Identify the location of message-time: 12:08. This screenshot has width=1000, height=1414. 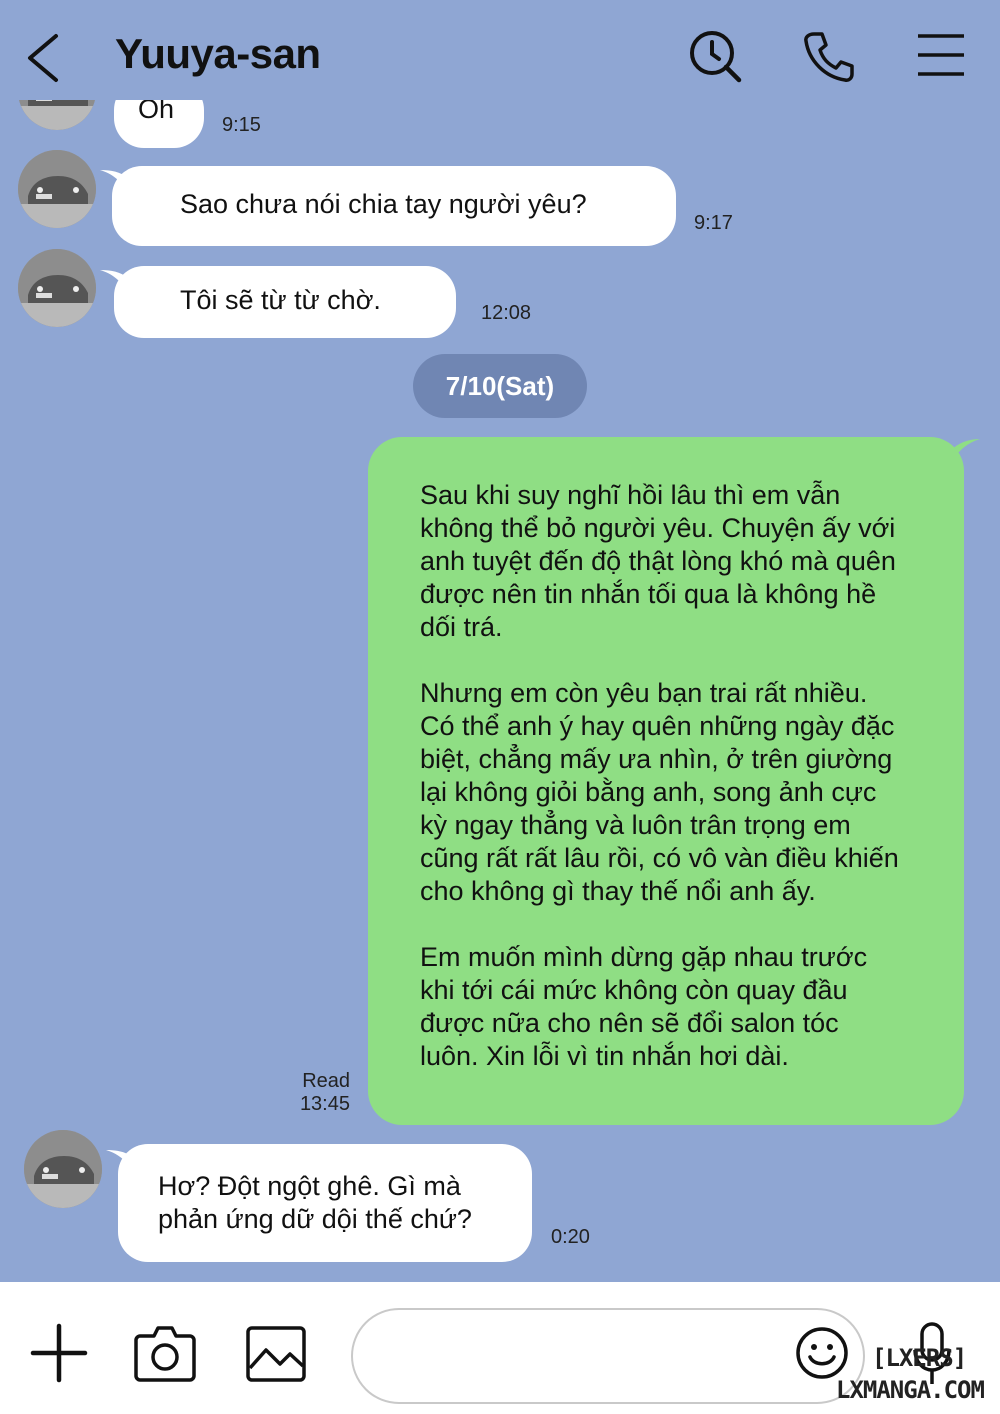
(506, 313).